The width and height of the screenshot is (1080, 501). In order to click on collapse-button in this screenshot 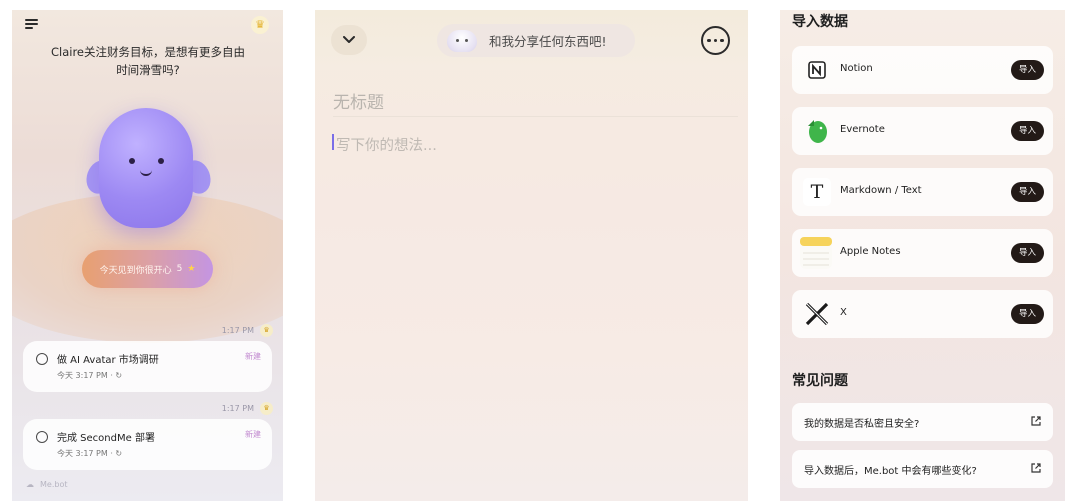, I will do `click(349, 40)`.